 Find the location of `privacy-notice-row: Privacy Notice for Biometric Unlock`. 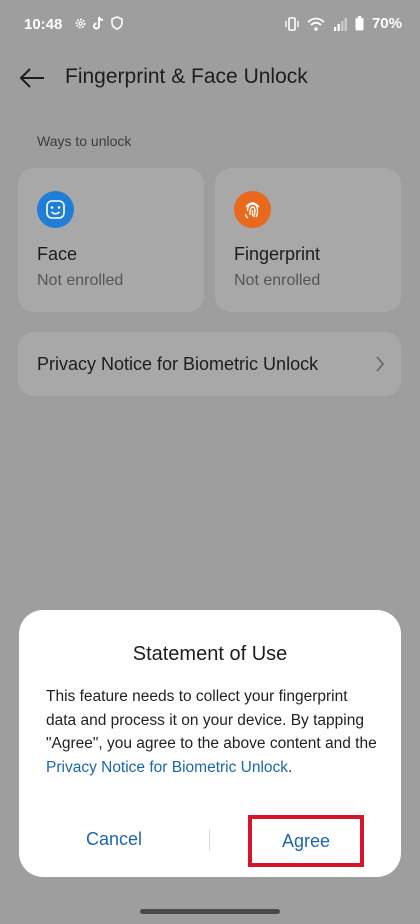

privacy-notice-row: Privacy Notice for Biometric Unlock is located at coordinates (209, 364).